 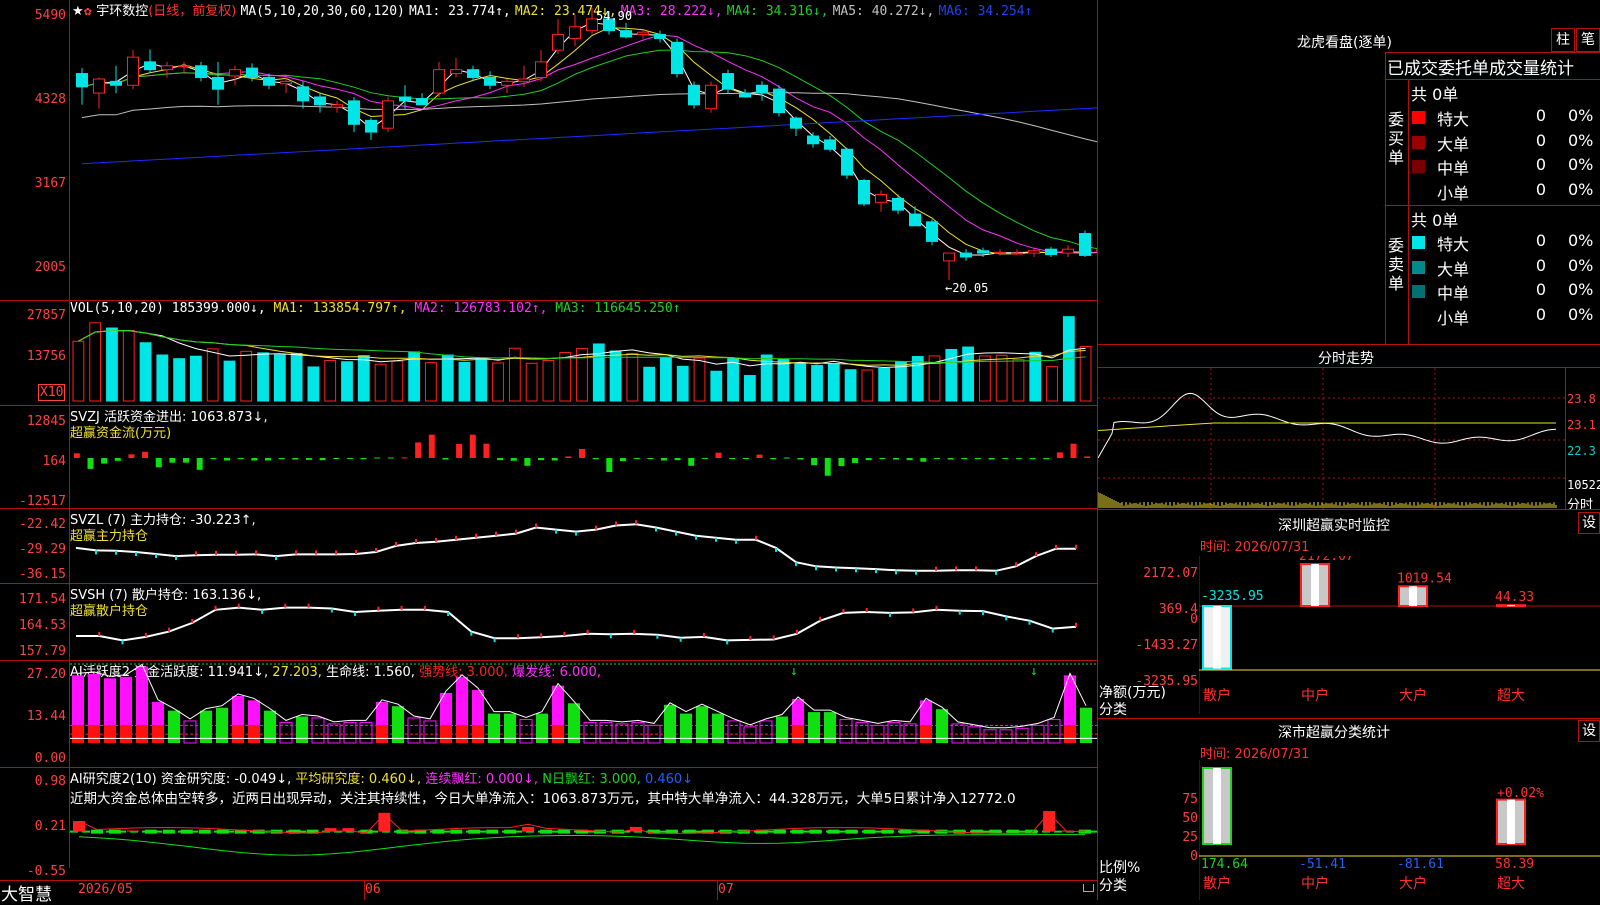 What do you see at coordinates (1435, 94) in the screenshot?
I see `buy-total: 共 0单` at bounding box center [1435, 94].